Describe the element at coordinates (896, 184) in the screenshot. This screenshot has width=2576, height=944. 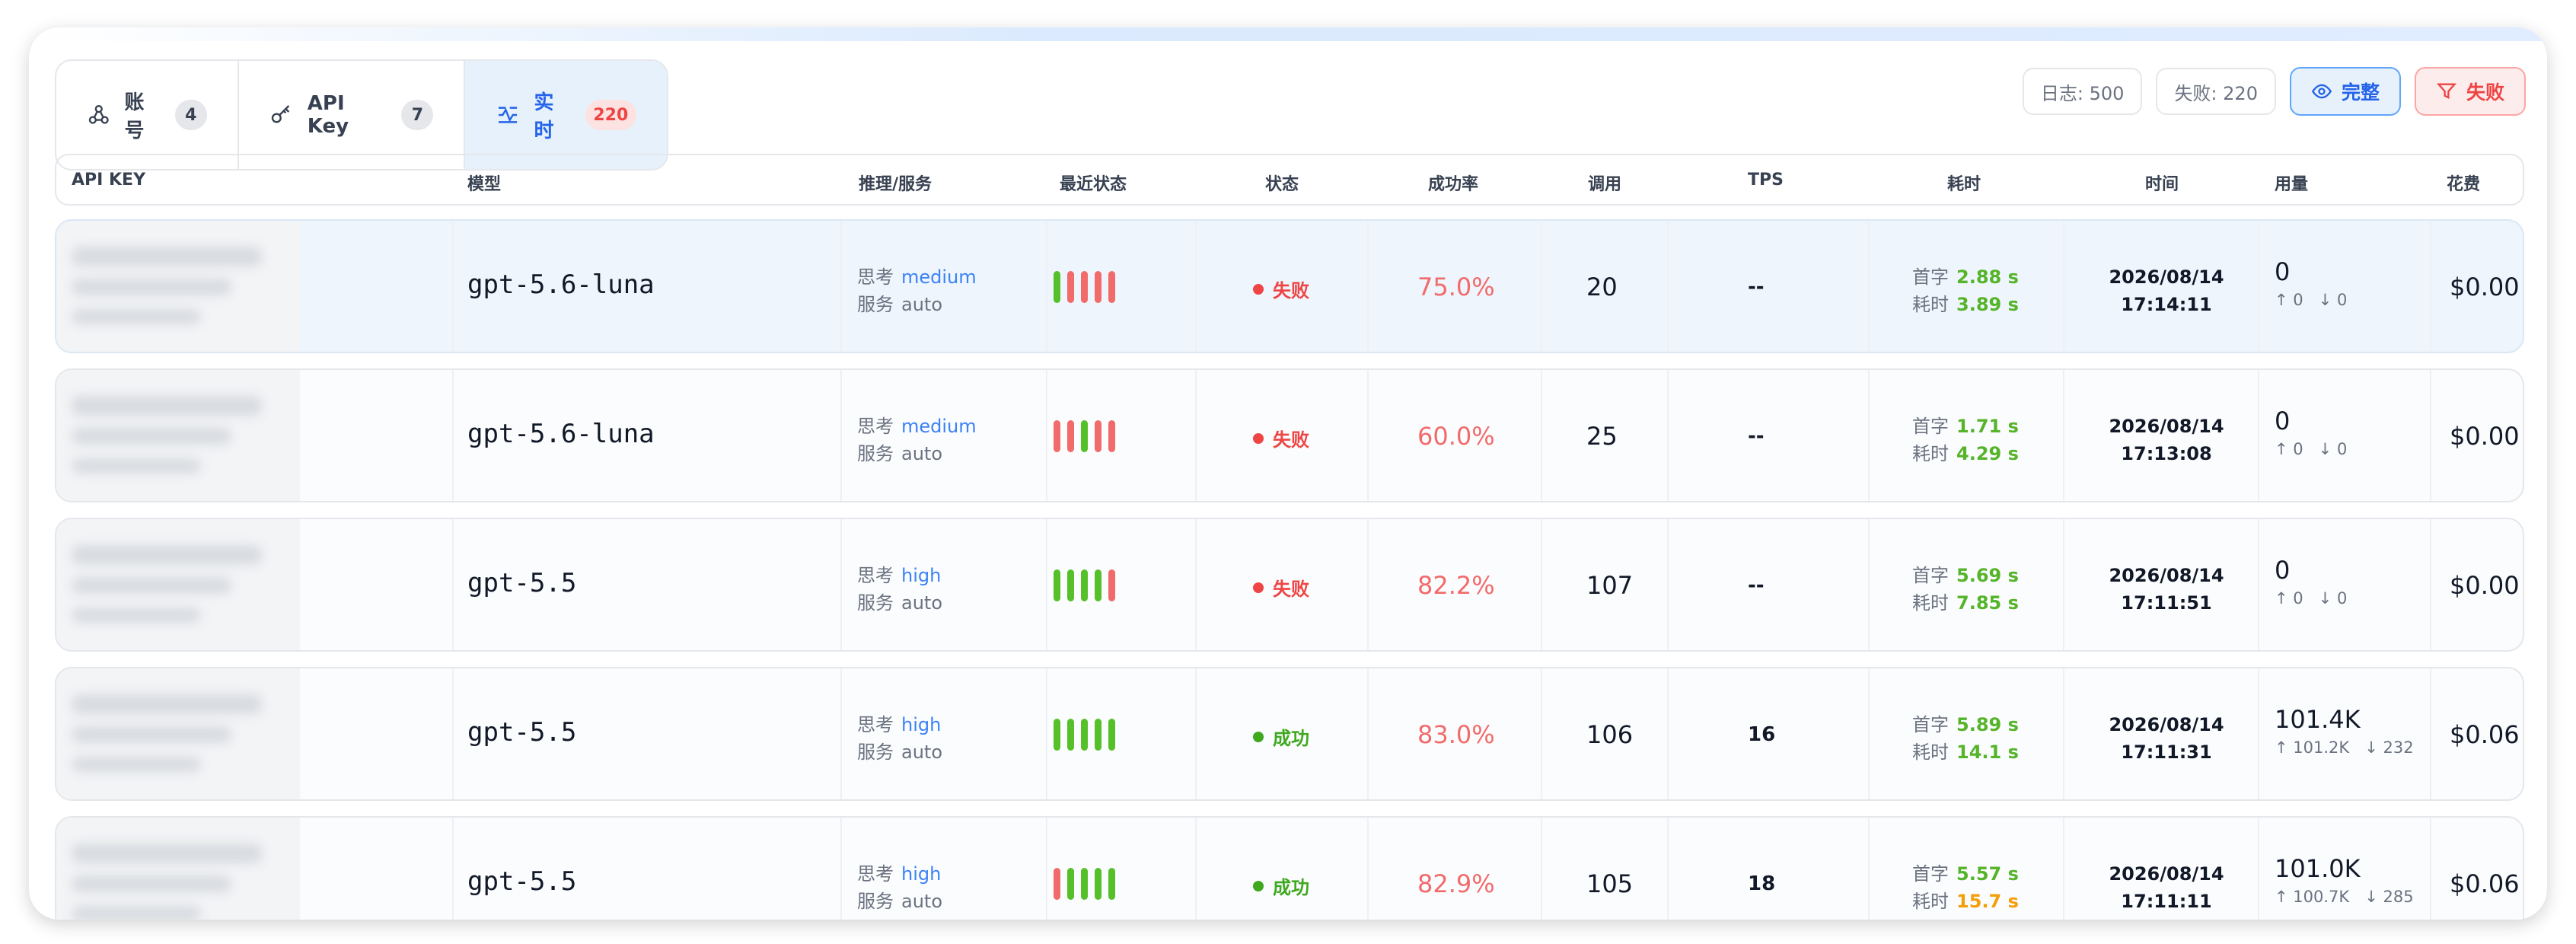
I see `col-inference: 推理/服务` at that location.